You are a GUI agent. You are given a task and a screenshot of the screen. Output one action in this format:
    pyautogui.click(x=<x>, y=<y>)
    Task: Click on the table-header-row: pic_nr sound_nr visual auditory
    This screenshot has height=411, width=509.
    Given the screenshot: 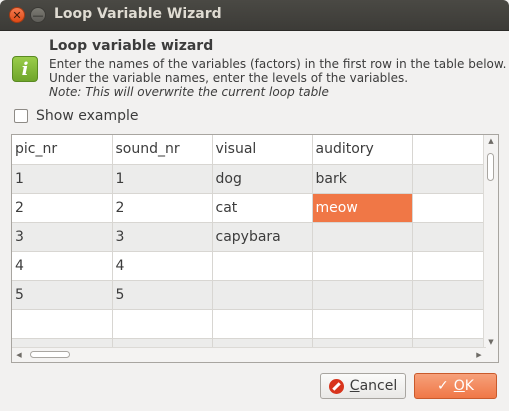 What is the action you would take?
    pyautogui.click(x=249, y=150)
    